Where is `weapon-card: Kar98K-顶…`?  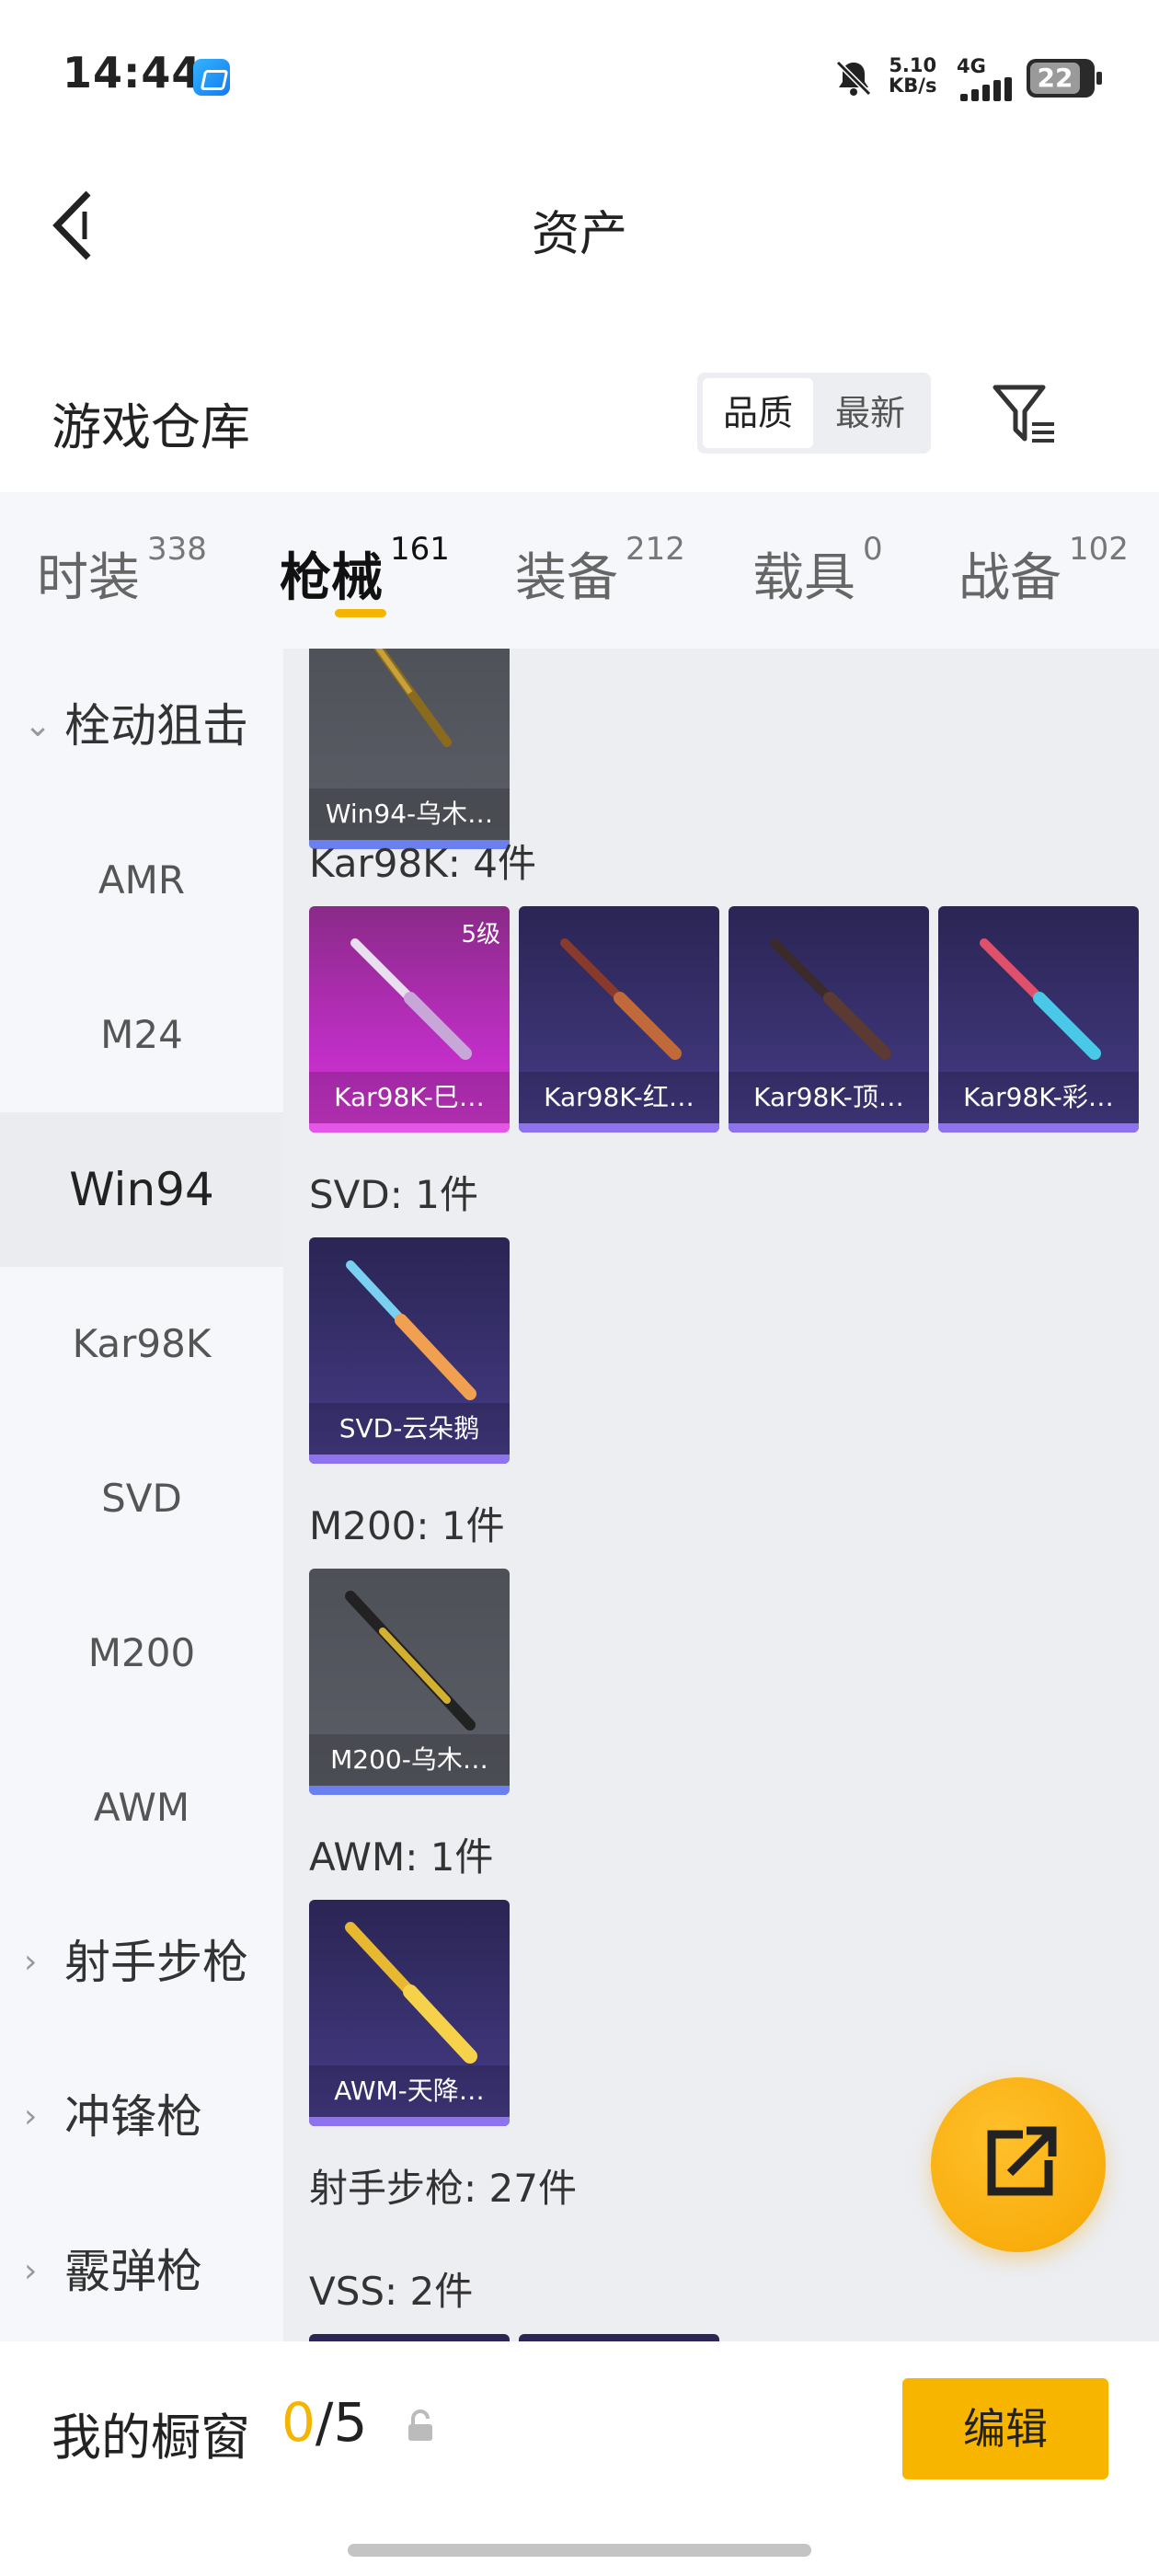 weapon-card: Kar98K-顶… is located at coordinates (829, 1020).